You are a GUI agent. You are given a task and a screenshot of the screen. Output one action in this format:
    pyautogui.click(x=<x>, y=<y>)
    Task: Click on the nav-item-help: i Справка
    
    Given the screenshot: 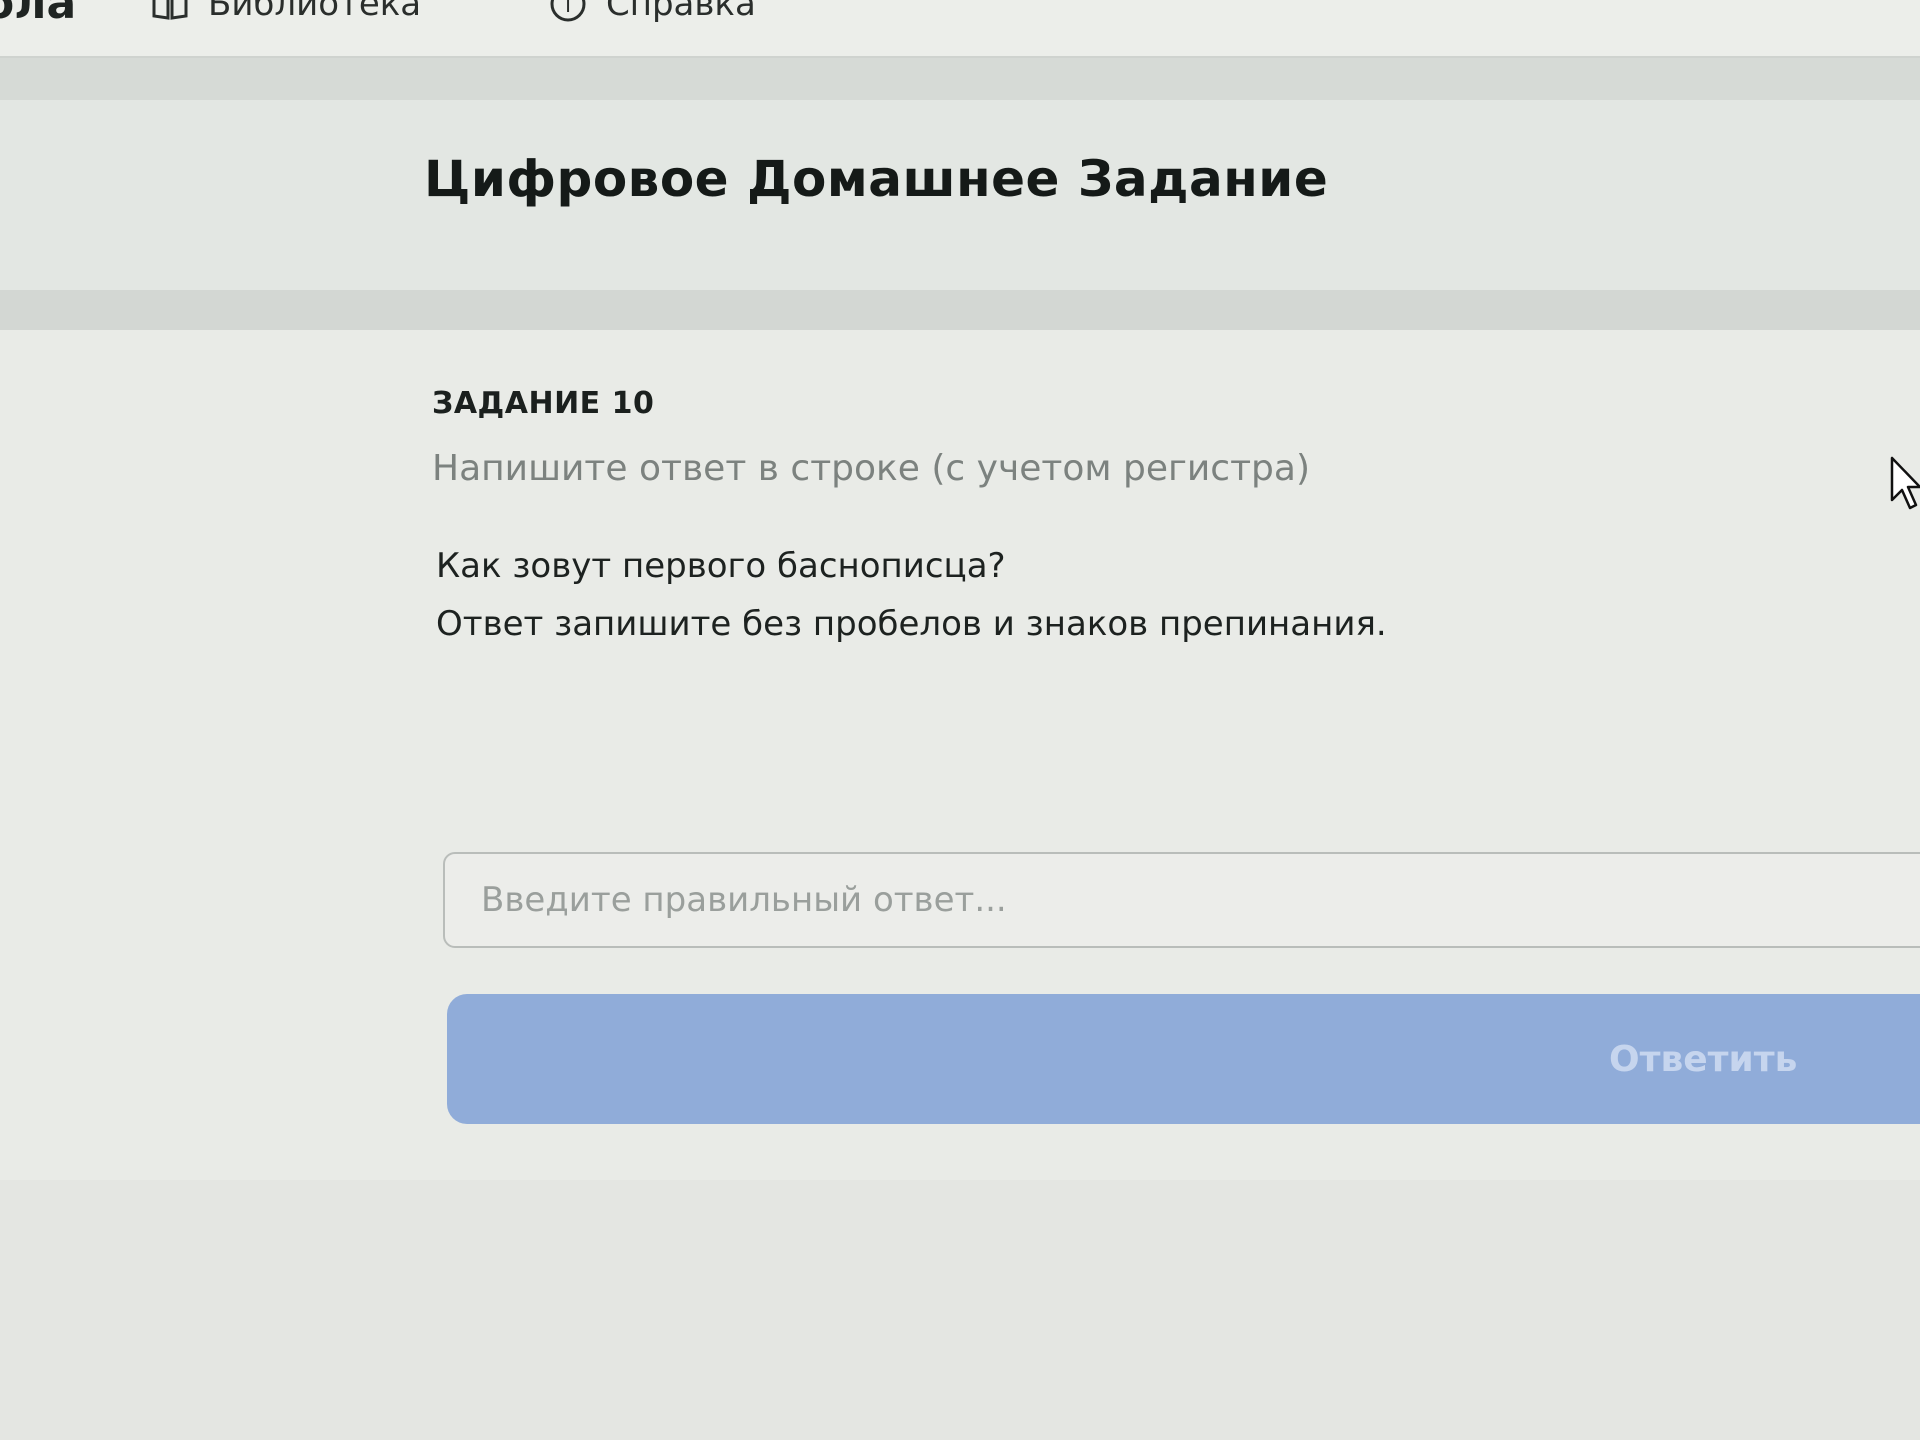 What is the action you would take?
    pyautogui.click(x=652, y=12)
    